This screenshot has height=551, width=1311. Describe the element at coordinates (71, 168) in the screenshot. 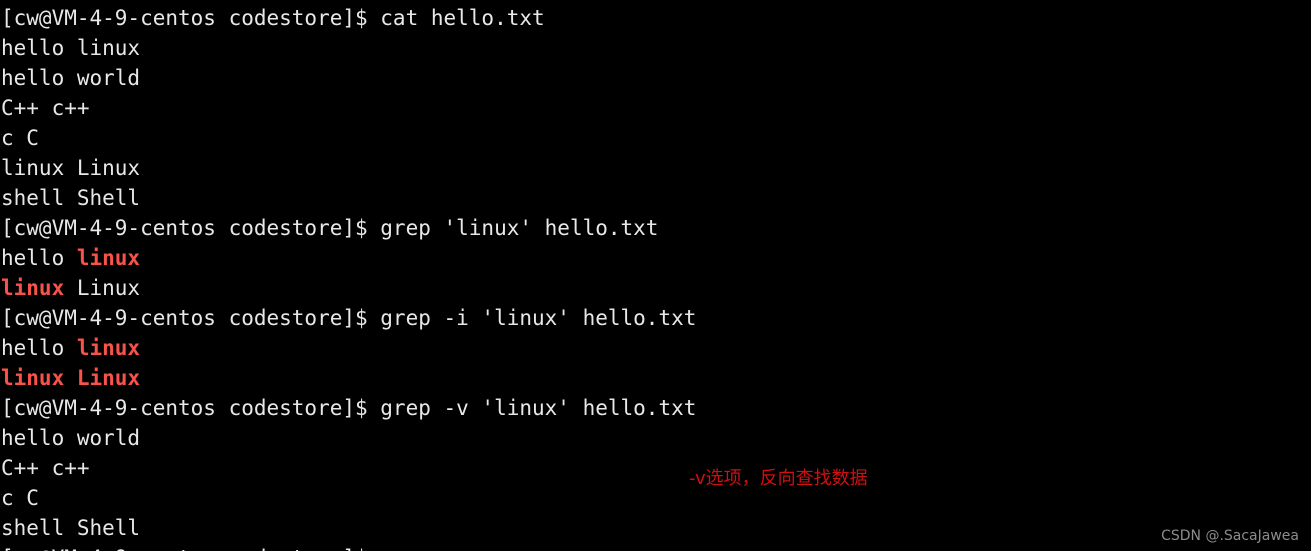

I see `terminal-text: linux Linux` at that location.